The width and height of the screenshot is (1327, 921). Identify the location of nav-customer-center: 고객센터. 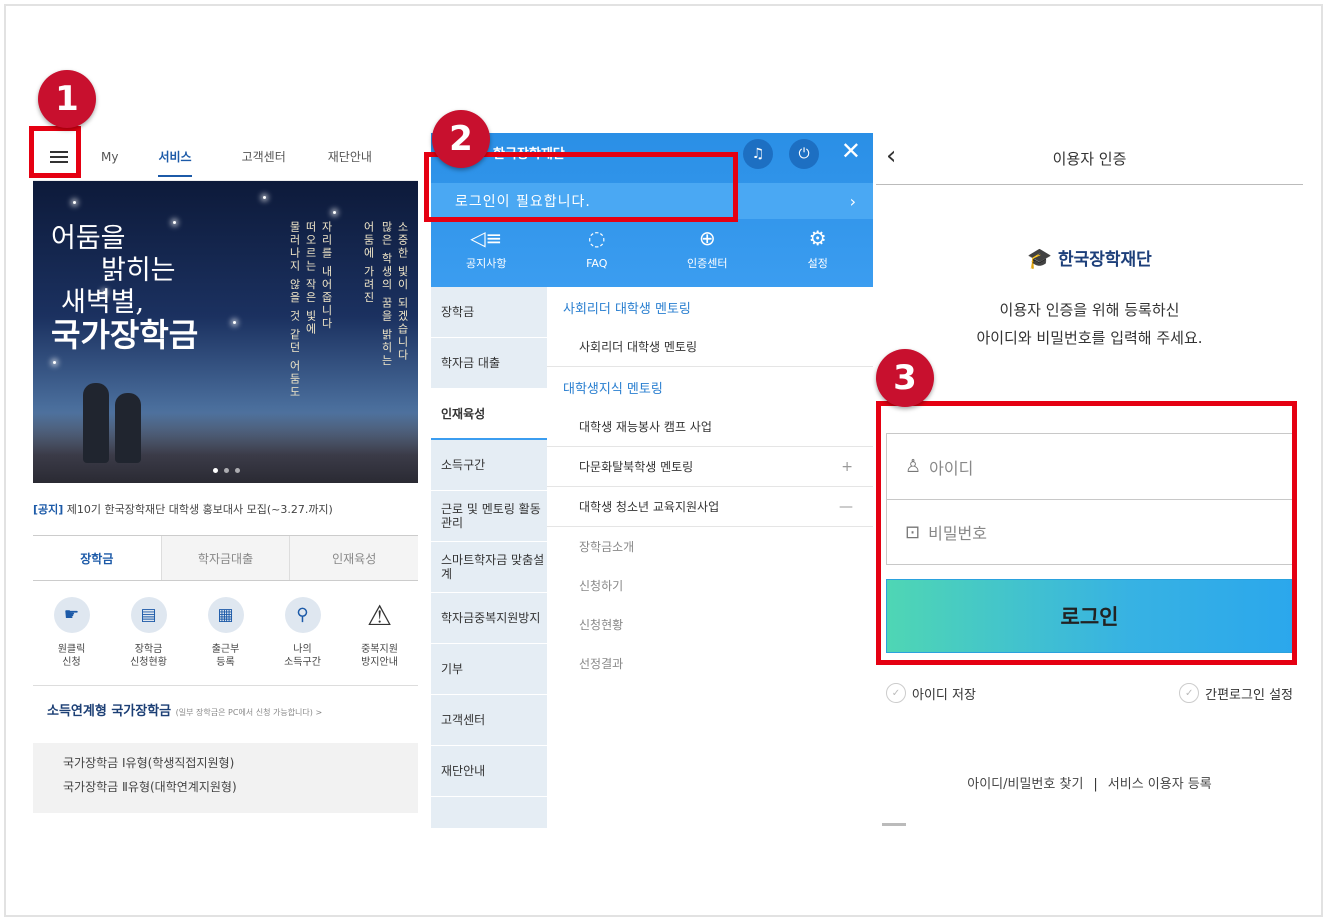
(264, 156).